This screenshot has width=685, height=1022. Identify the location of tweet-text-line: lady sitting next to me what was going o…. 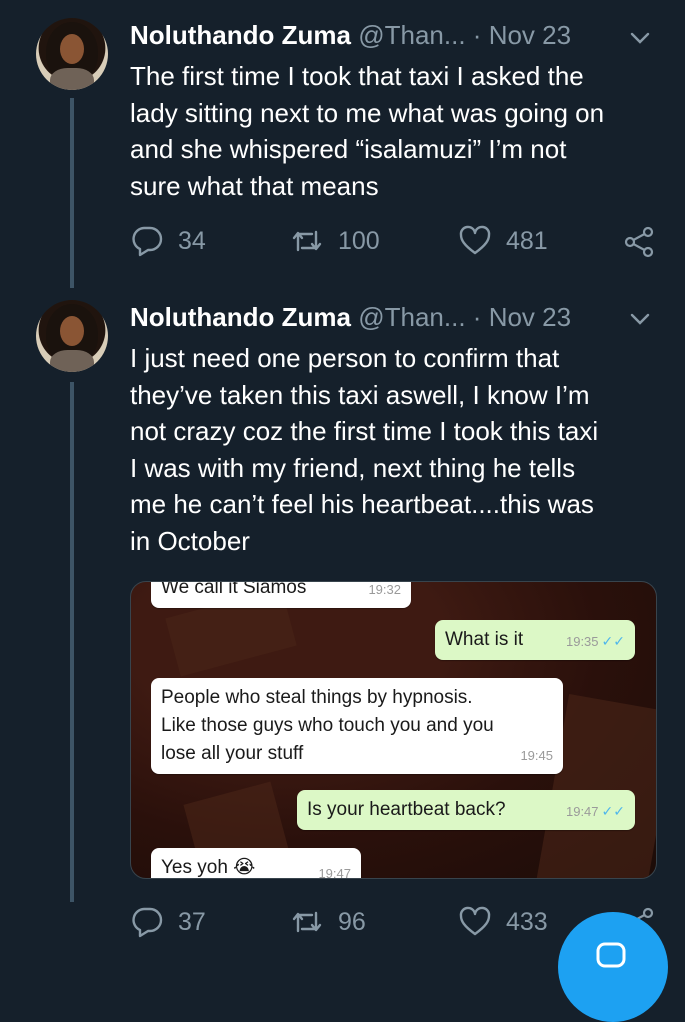
(367, 112).